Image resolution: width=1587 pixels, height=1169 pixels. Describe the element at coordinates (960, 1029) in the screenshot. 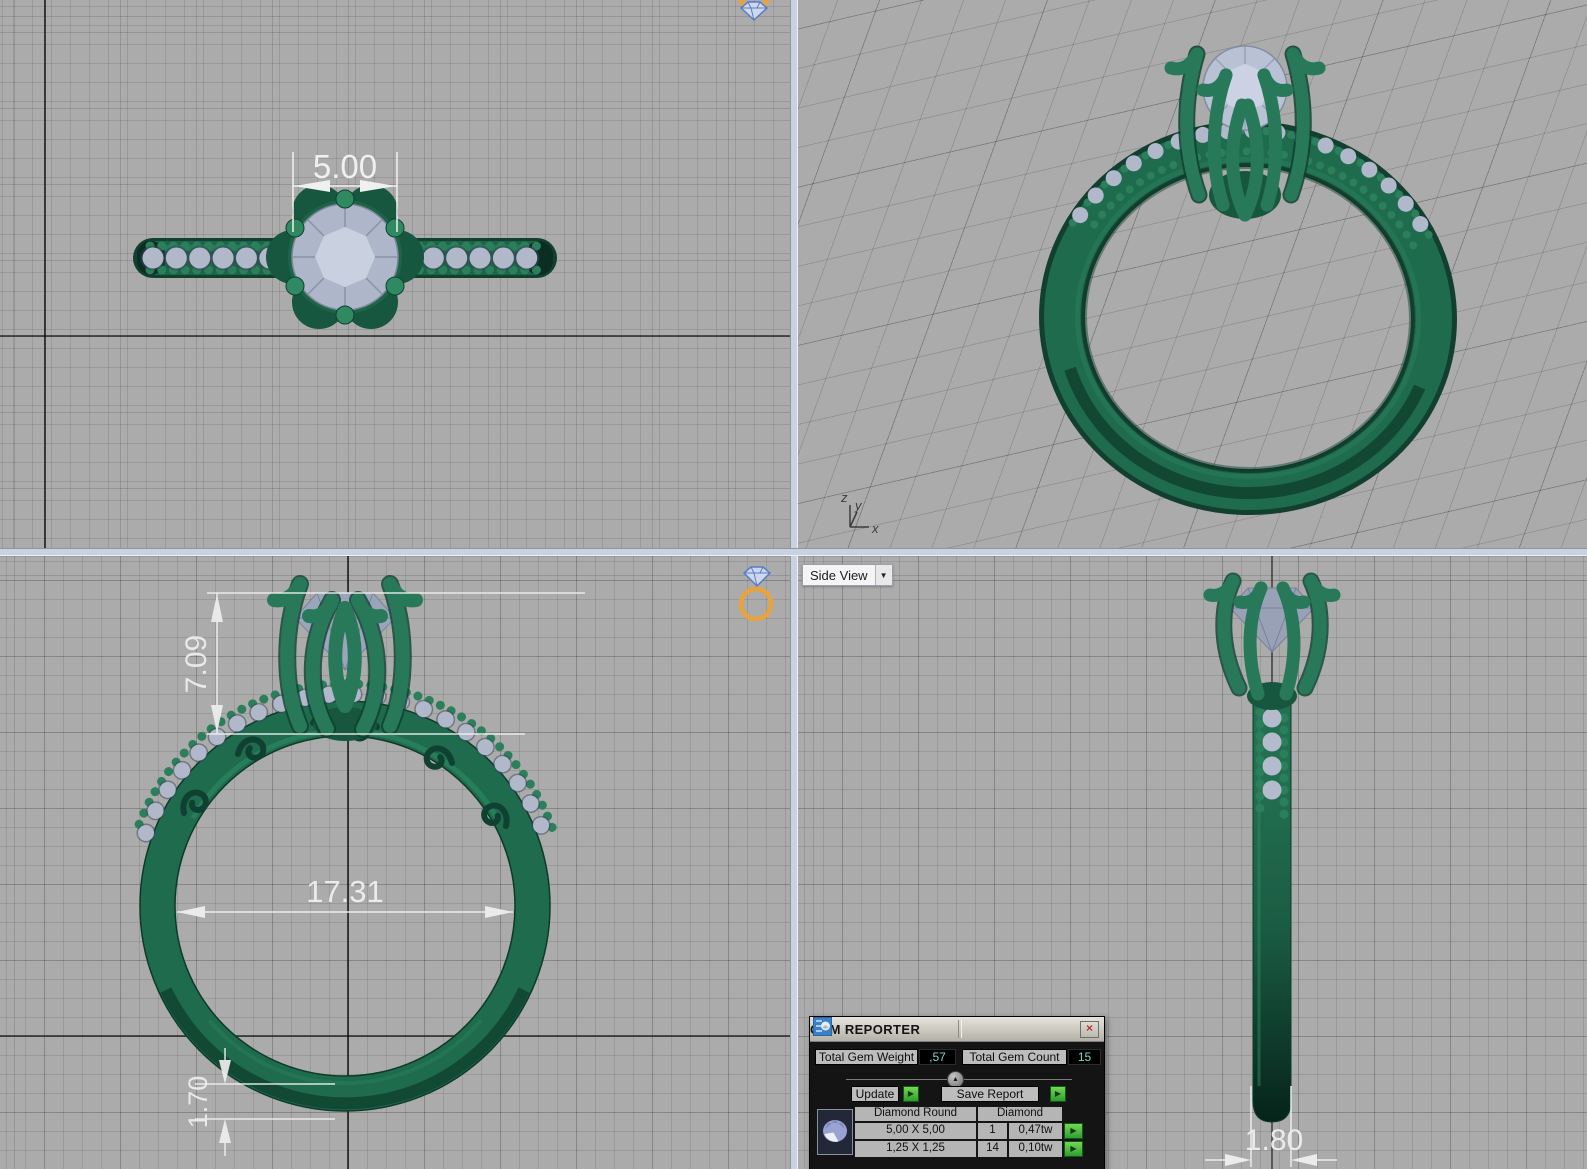

I see `titlebar-divider` at that location.